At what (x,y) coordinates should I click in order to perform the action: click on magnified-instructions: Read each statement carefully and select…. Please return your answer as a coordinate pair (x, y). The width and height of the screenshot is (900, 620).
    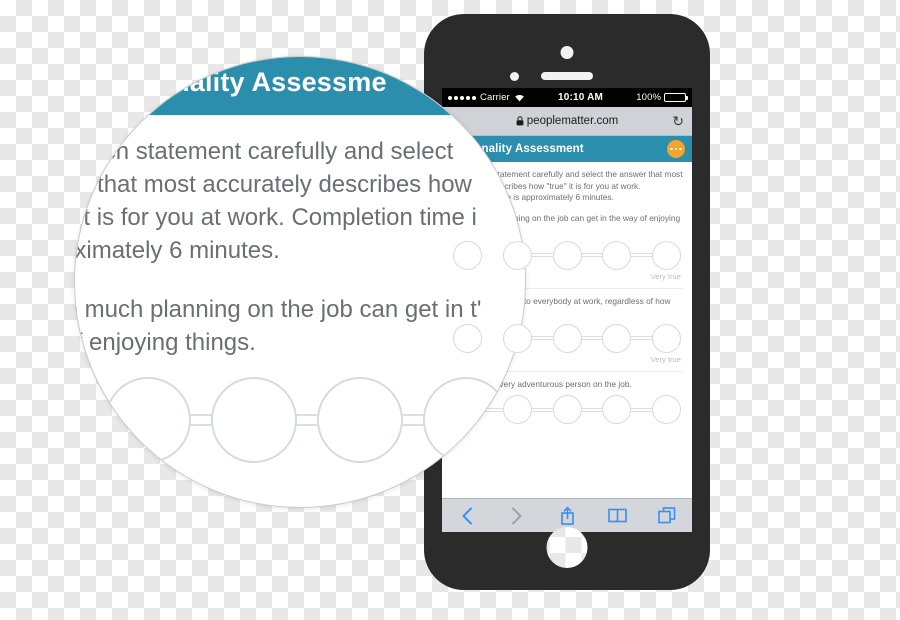
    Looking at the image, I should click on (275, 201).